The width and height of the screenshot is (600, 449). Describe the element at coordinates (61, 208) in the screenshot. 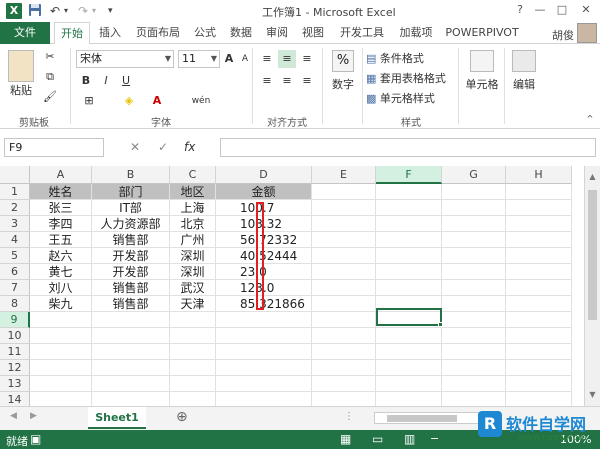

I see `cell-a2: 张三` at that location.